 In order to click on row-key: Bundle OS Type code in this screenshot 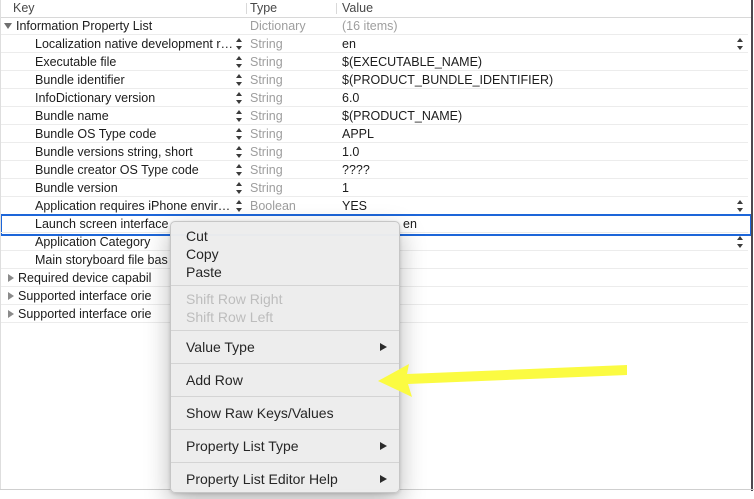, I will do `click(96, 134)`.